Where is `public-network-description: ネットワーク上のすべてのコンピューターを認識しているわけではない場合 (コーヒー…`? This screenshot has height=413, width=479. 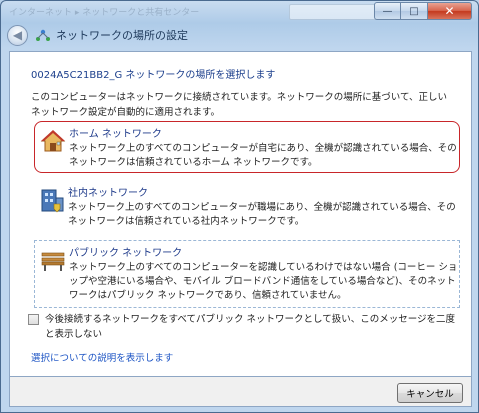 public-network-description: ネットワーク上のすべてのコンピューターを認識しているわけではない場合 (コーヒー… is located at coordinates (263, 281).